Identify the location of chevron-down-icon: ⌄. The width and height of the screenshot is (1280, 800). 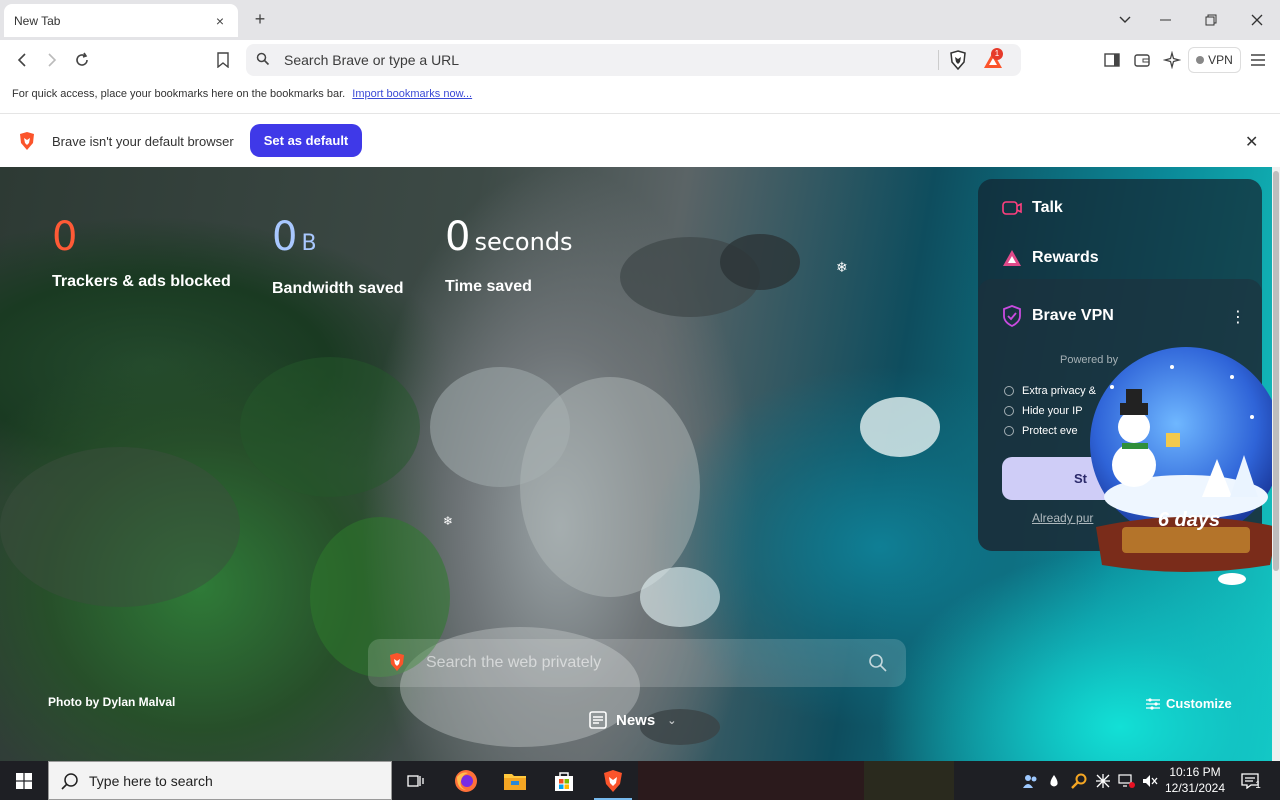
(672, 720).